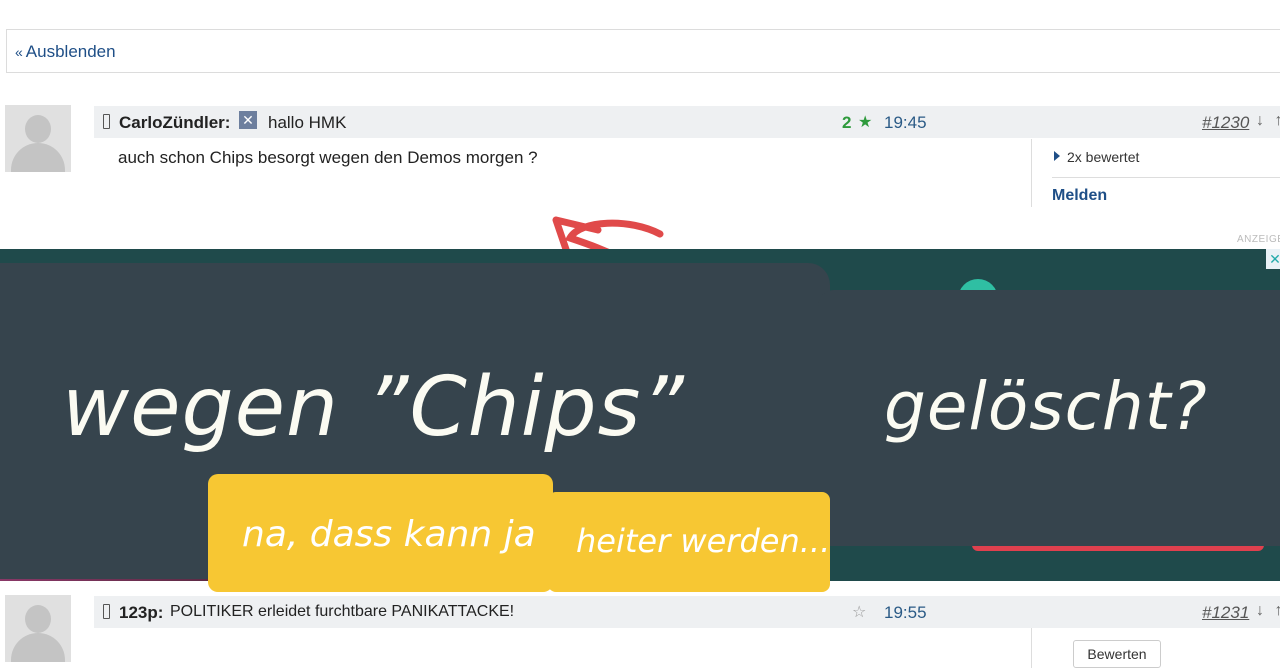  Describe the element at coordinates (1057, 156) in the screenshot. I see `caret-right-icon` at that location.